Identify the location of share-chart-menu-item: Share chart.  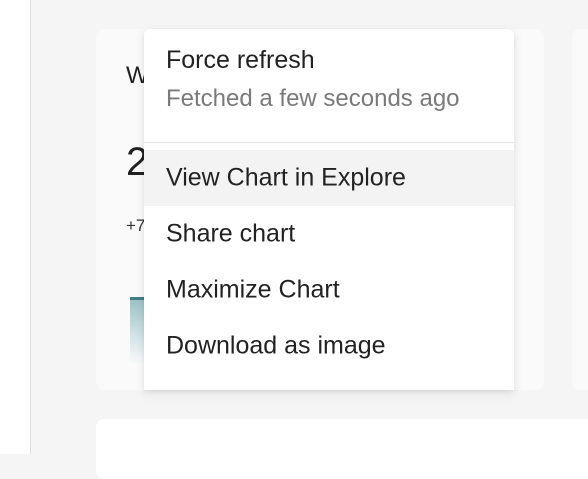
(329, 234).